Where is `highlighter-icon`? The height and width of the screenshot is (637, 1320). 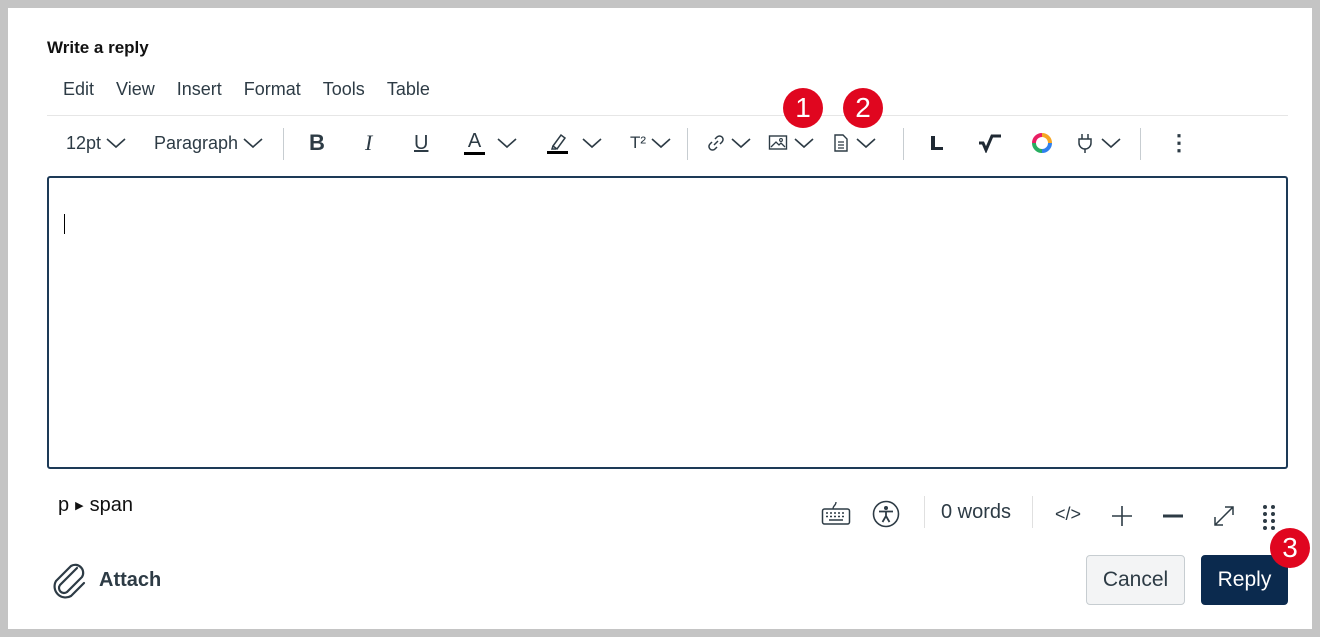 highlighter-icon is located at coordinates (557, 143).